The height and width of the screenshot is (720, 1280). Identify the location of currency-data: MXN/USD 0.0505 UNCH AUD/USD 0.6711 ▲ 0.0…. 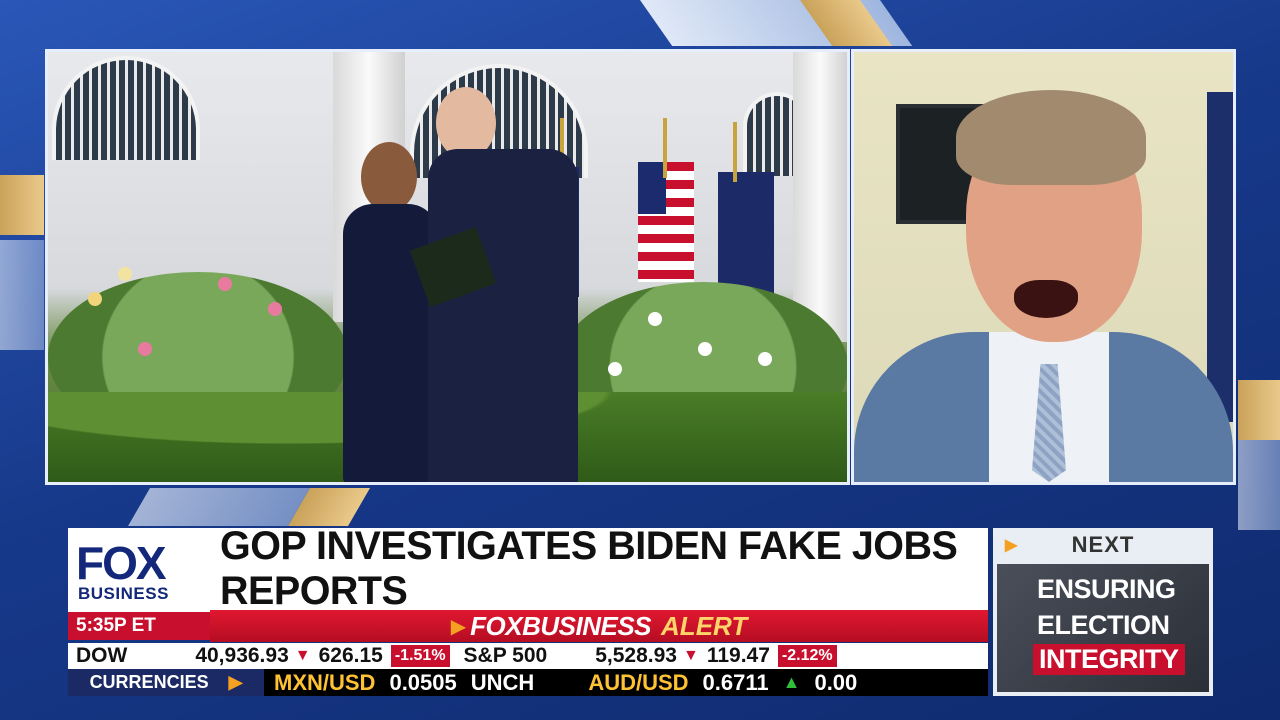
(626, 682).